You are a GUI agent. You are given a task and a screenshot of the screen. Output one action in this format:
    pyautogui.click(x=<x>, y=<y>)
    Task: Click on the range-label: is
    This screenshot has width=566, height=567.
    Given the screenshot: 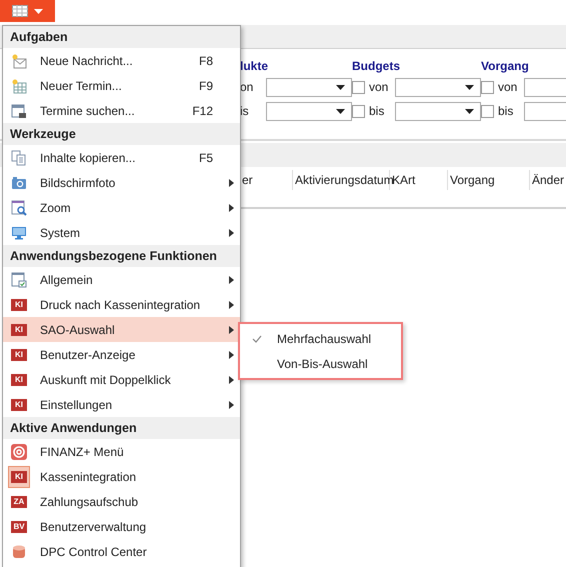 What is the action you would take?
    pyautogui.click(x=245, y=111)
    